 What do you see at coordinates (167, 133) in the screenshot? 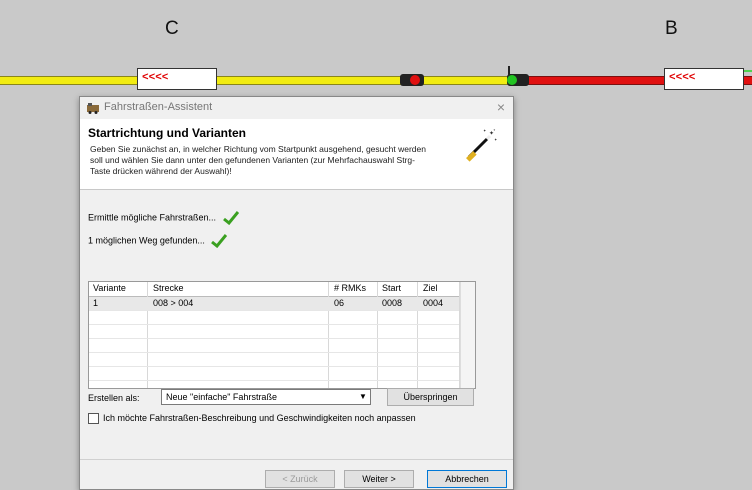
I see `header-title: Startrichtung und Varianten` at bounding box center [167, 133].